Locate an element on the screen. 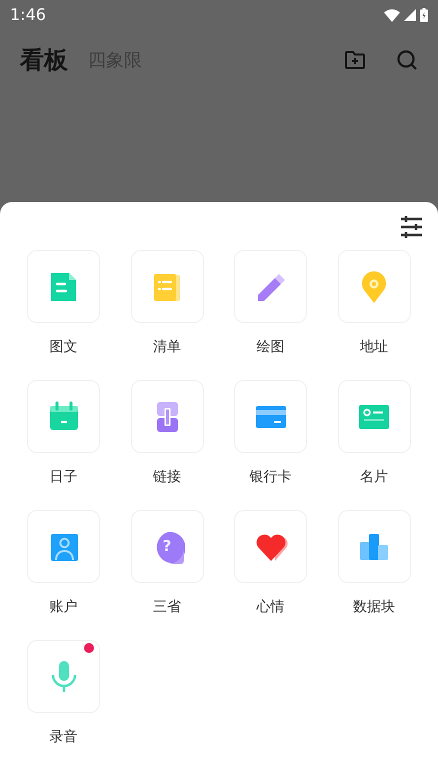 This screenshot has height=780, width=438. item-label: 绘图 is located at coordinates (270, 347).